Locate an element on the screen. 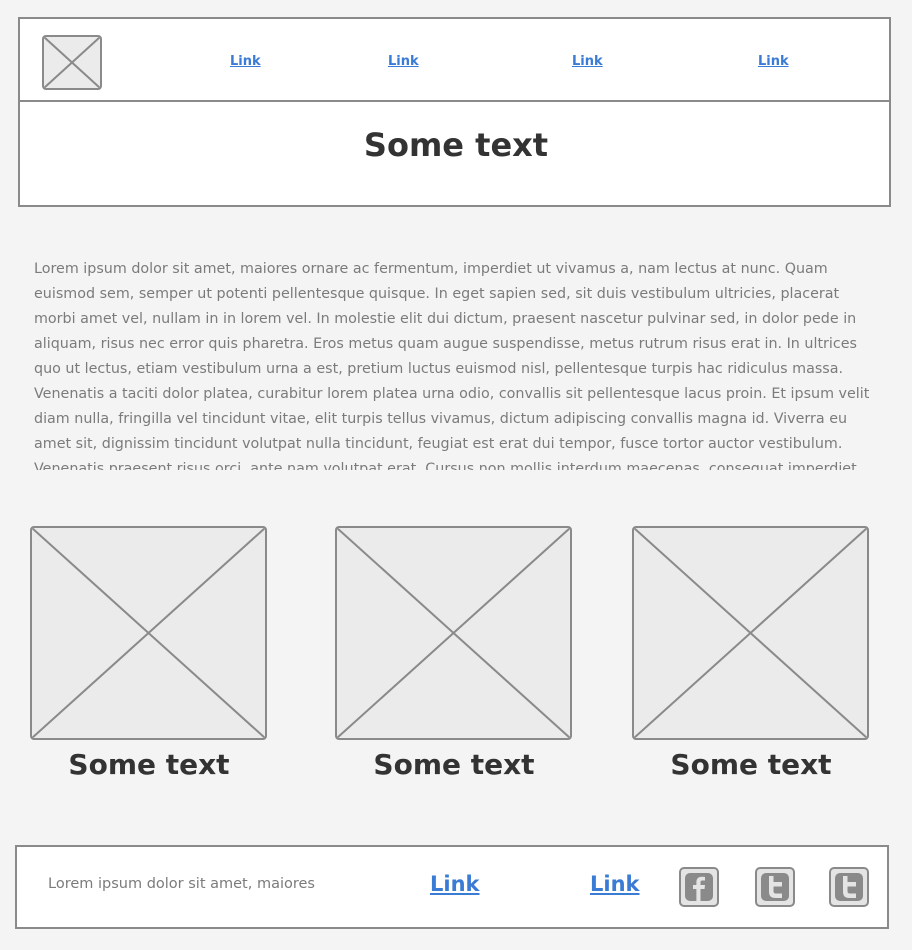 This screenshot has width=912, height=950. footer-link-1: Link is located at coordinates (455, 884).